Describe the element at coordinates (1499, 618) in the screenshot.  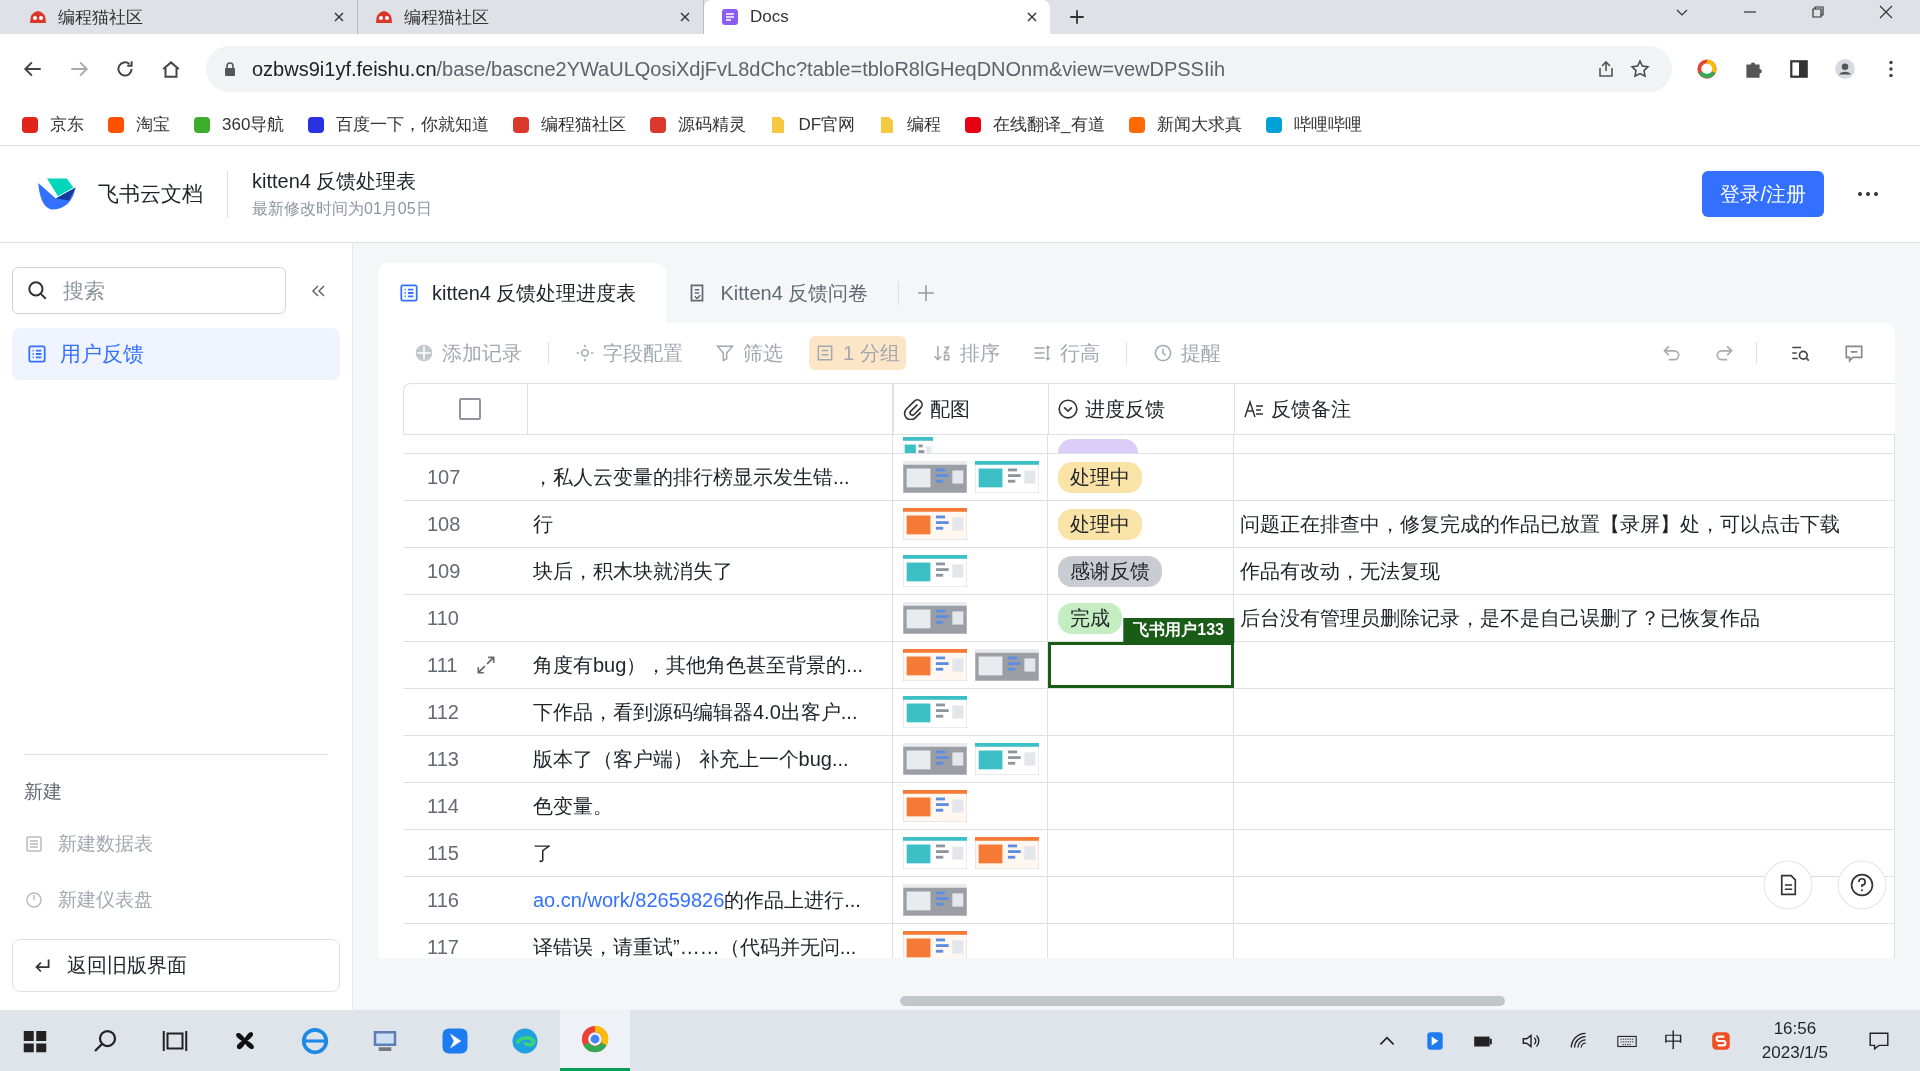
I see `table-cell-text: 后台没有管理员删除记录，是不是自己误删了？已恢复作品` at that location.